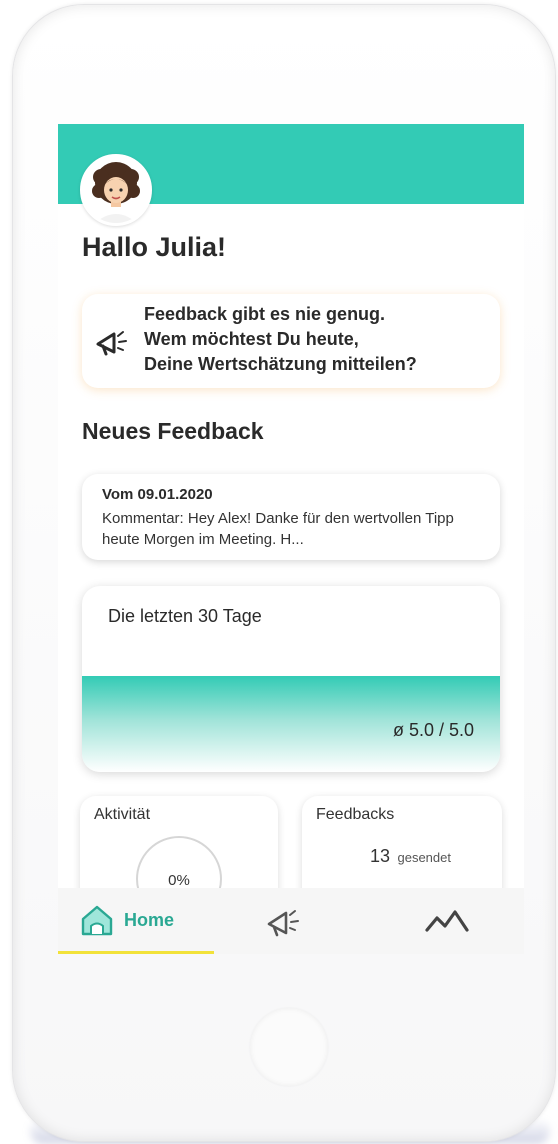  What do you see at coordinates (136, 952) in the screenshot?
I see `nav-active-indicator` at bounding box center [136, 952].